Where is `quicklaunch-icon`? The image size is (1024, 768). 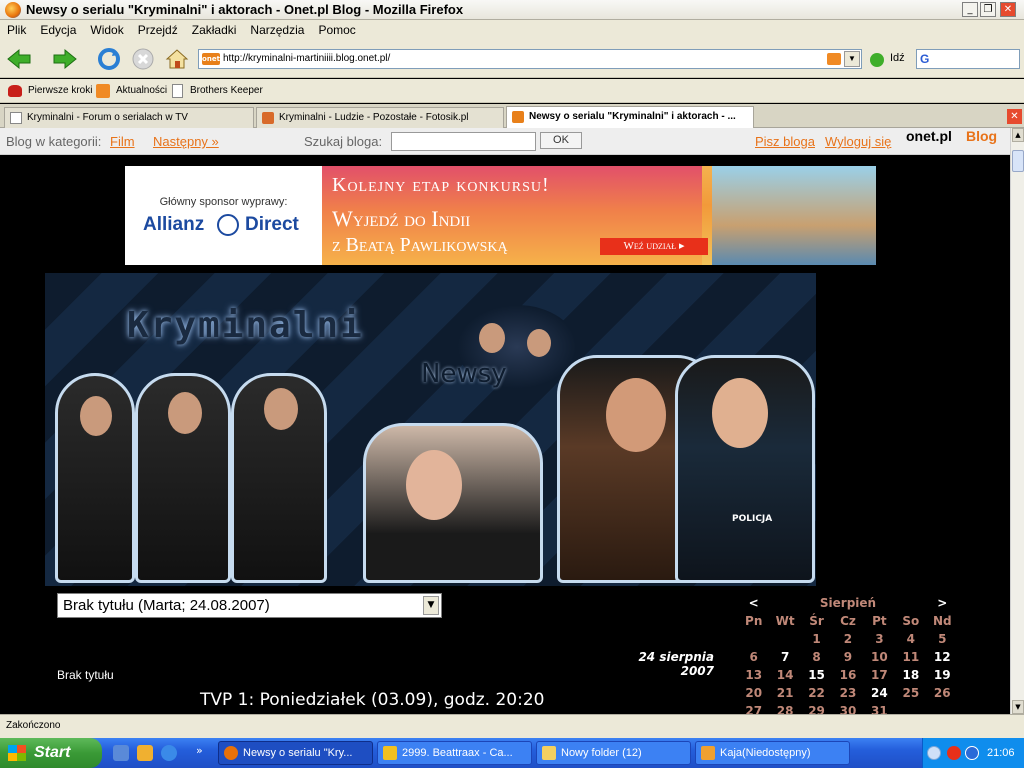
quicklaunch-icon is located at coordinates (145, 753).